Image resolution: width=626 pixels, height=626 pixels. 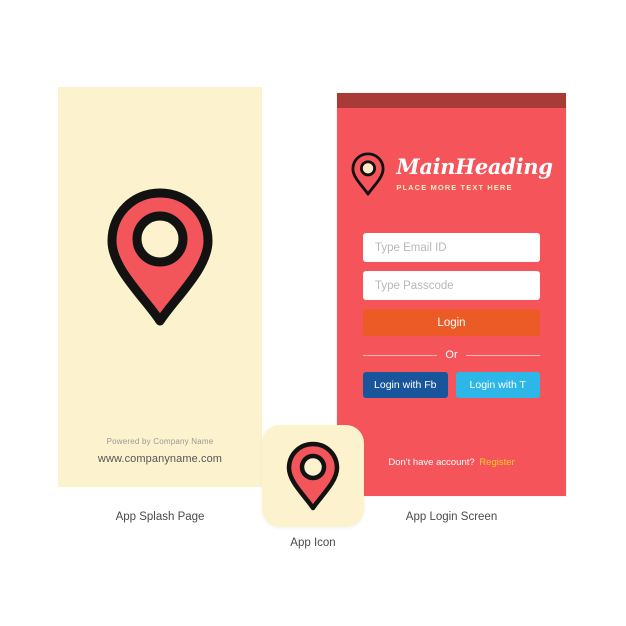 What do you see at coordinates (160, 517) in the screenshot?
I see `caption-app-splash-page: App Splash Page` at bounding box center [160, 517].